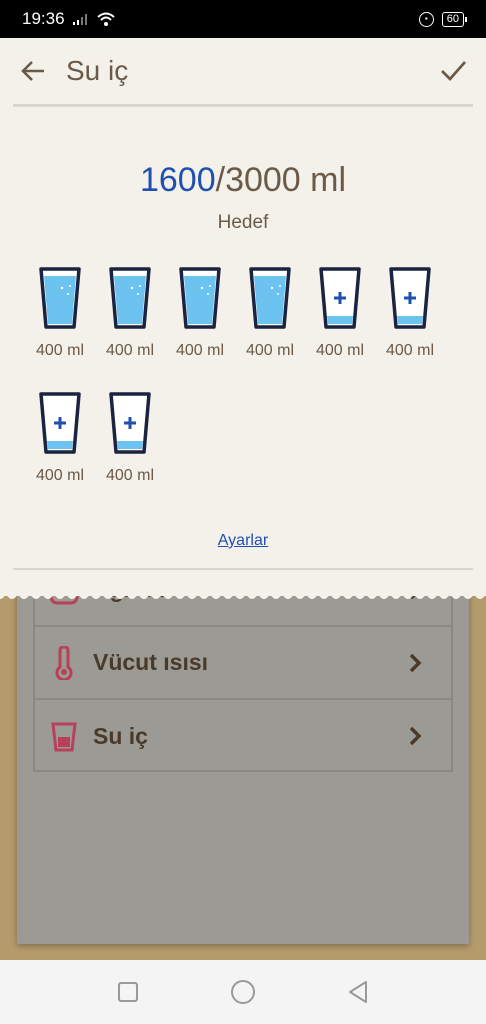 The height and width of the screenshot is (1024, 486). I want to click on battery-icon: 60, so click(454, 19).